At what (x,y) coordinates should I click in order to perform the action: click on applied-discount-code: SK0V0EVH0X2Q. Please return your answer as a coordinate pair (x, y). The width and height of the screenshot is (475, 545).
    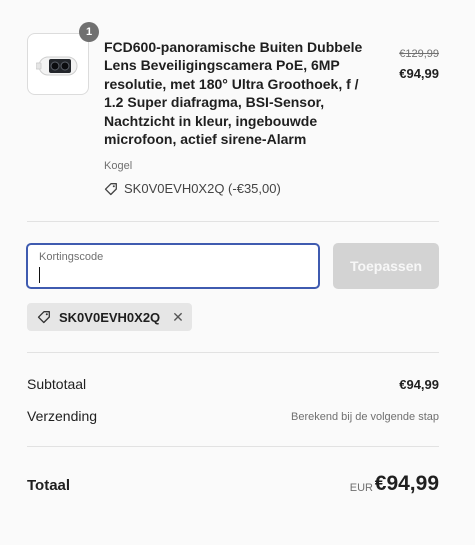
    Looking at the image, I should click on (110, 317).